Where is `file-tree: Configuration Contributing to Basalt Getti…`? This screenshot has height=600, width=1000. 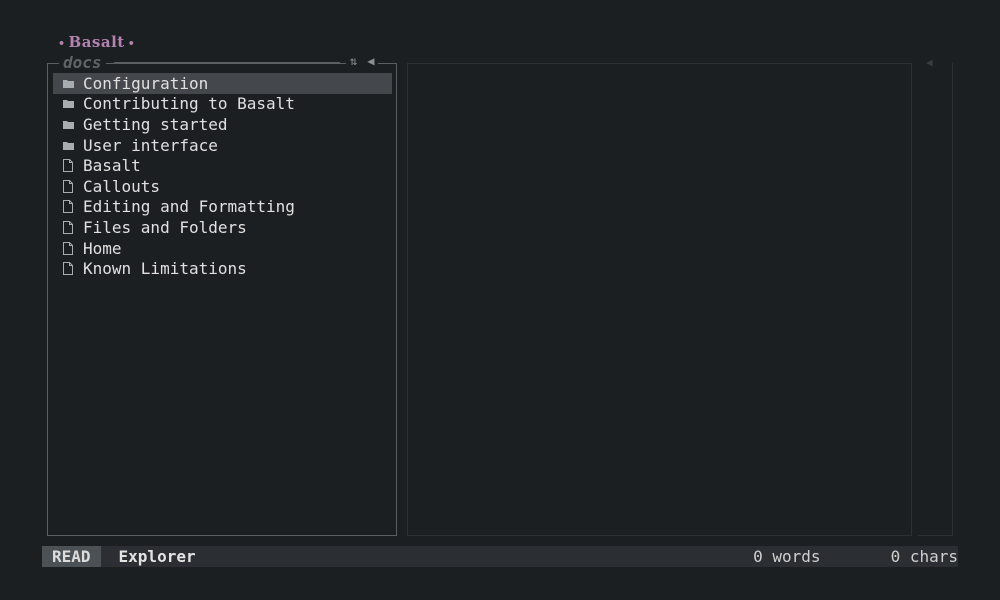 file-tree: Configuration Contributing to Basalt Getti… is located at coordinates (222, 176).